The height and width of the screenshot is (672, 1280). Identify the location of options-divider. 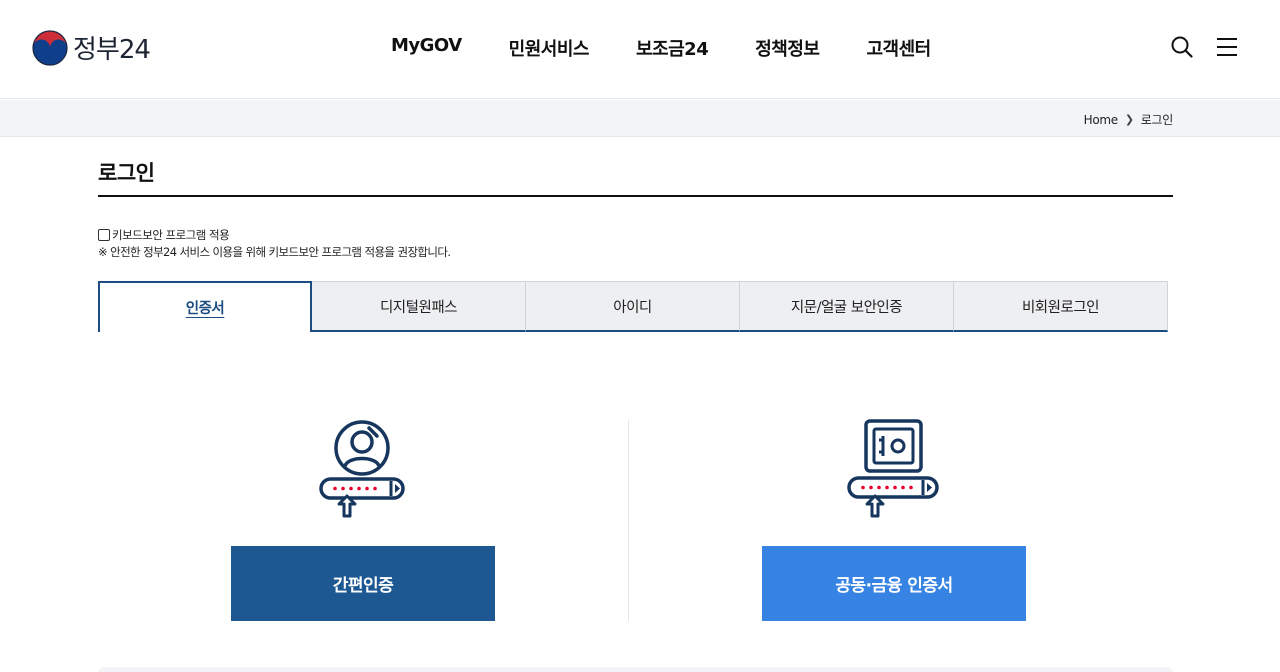
(628, 520).